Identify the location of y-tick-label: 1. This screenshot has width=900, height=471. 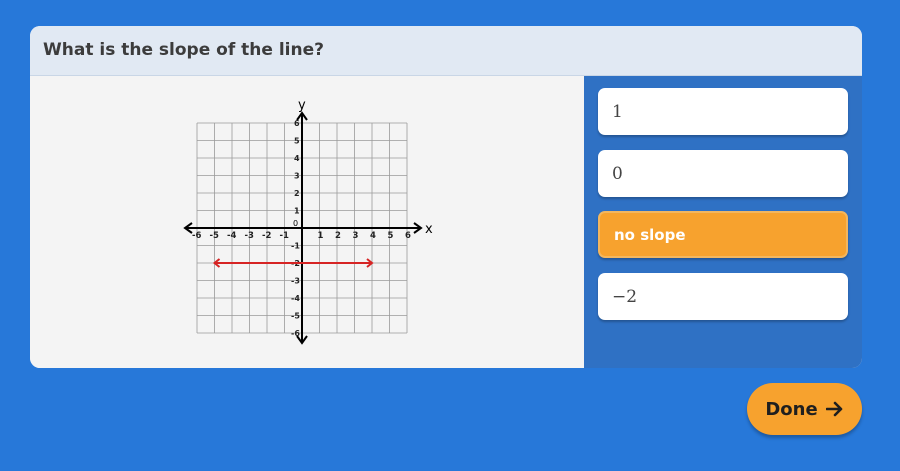
(297, 211).